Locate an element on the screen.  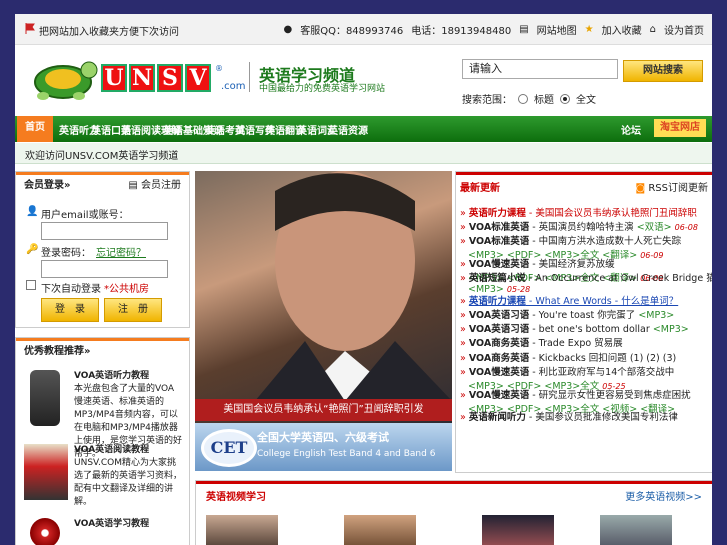
news-media-links: <双语> is located at coordinates (654, 227).